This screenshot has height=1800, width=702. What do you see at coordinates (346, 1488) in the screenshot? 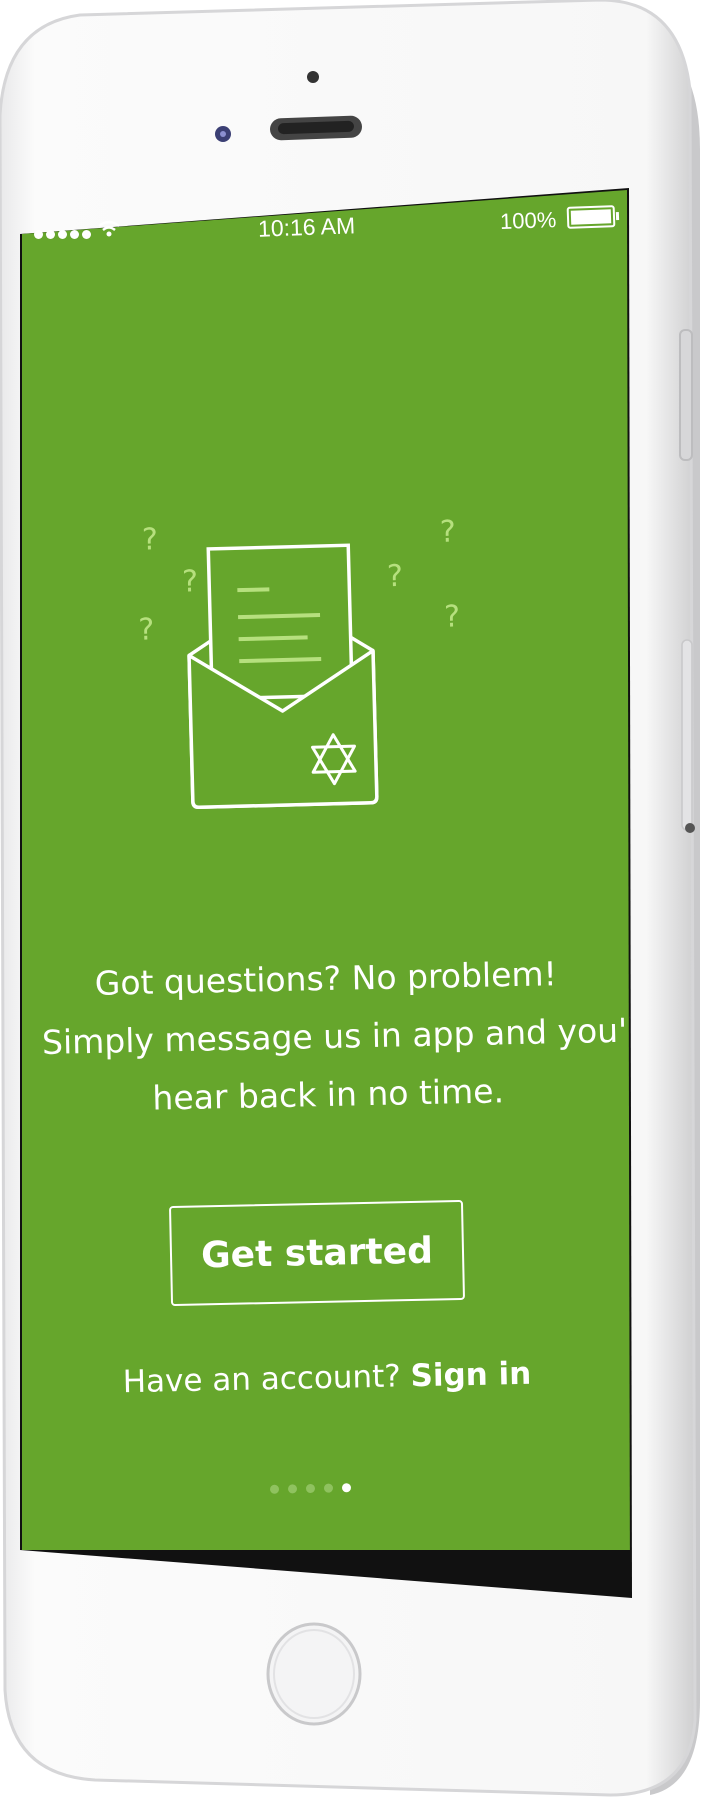
I see `page-dot-active` at bounding box center [346, 1488].